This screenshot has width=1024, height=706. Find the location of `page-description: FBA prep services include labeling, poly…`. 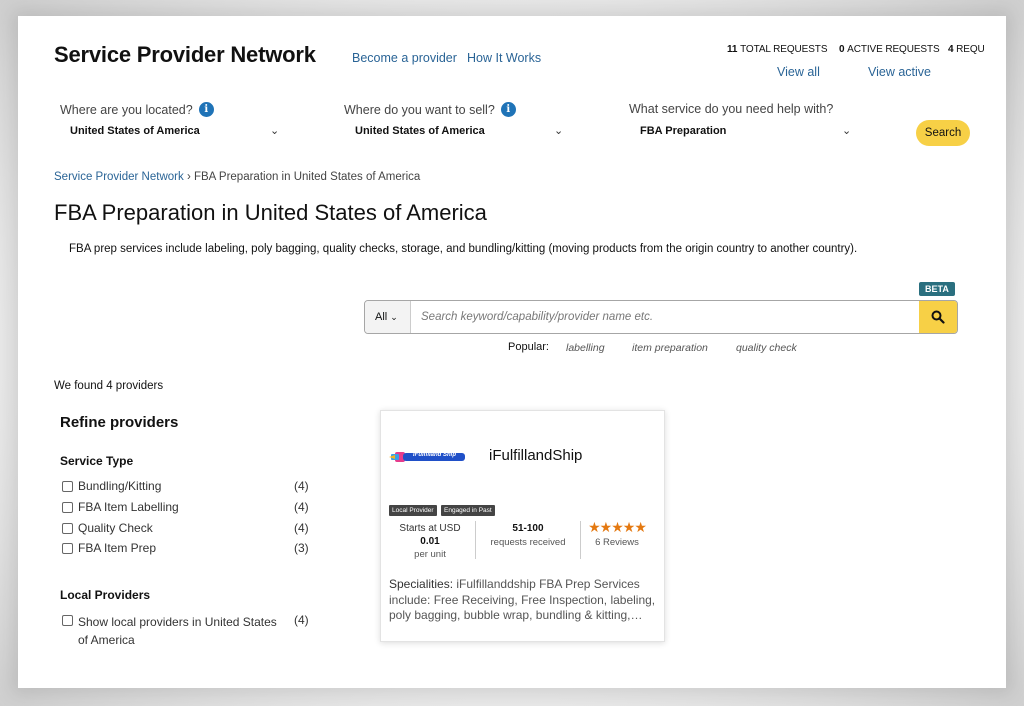

page-description: FBA prep services include labeling, poly… is located at coordinates (463, 249).